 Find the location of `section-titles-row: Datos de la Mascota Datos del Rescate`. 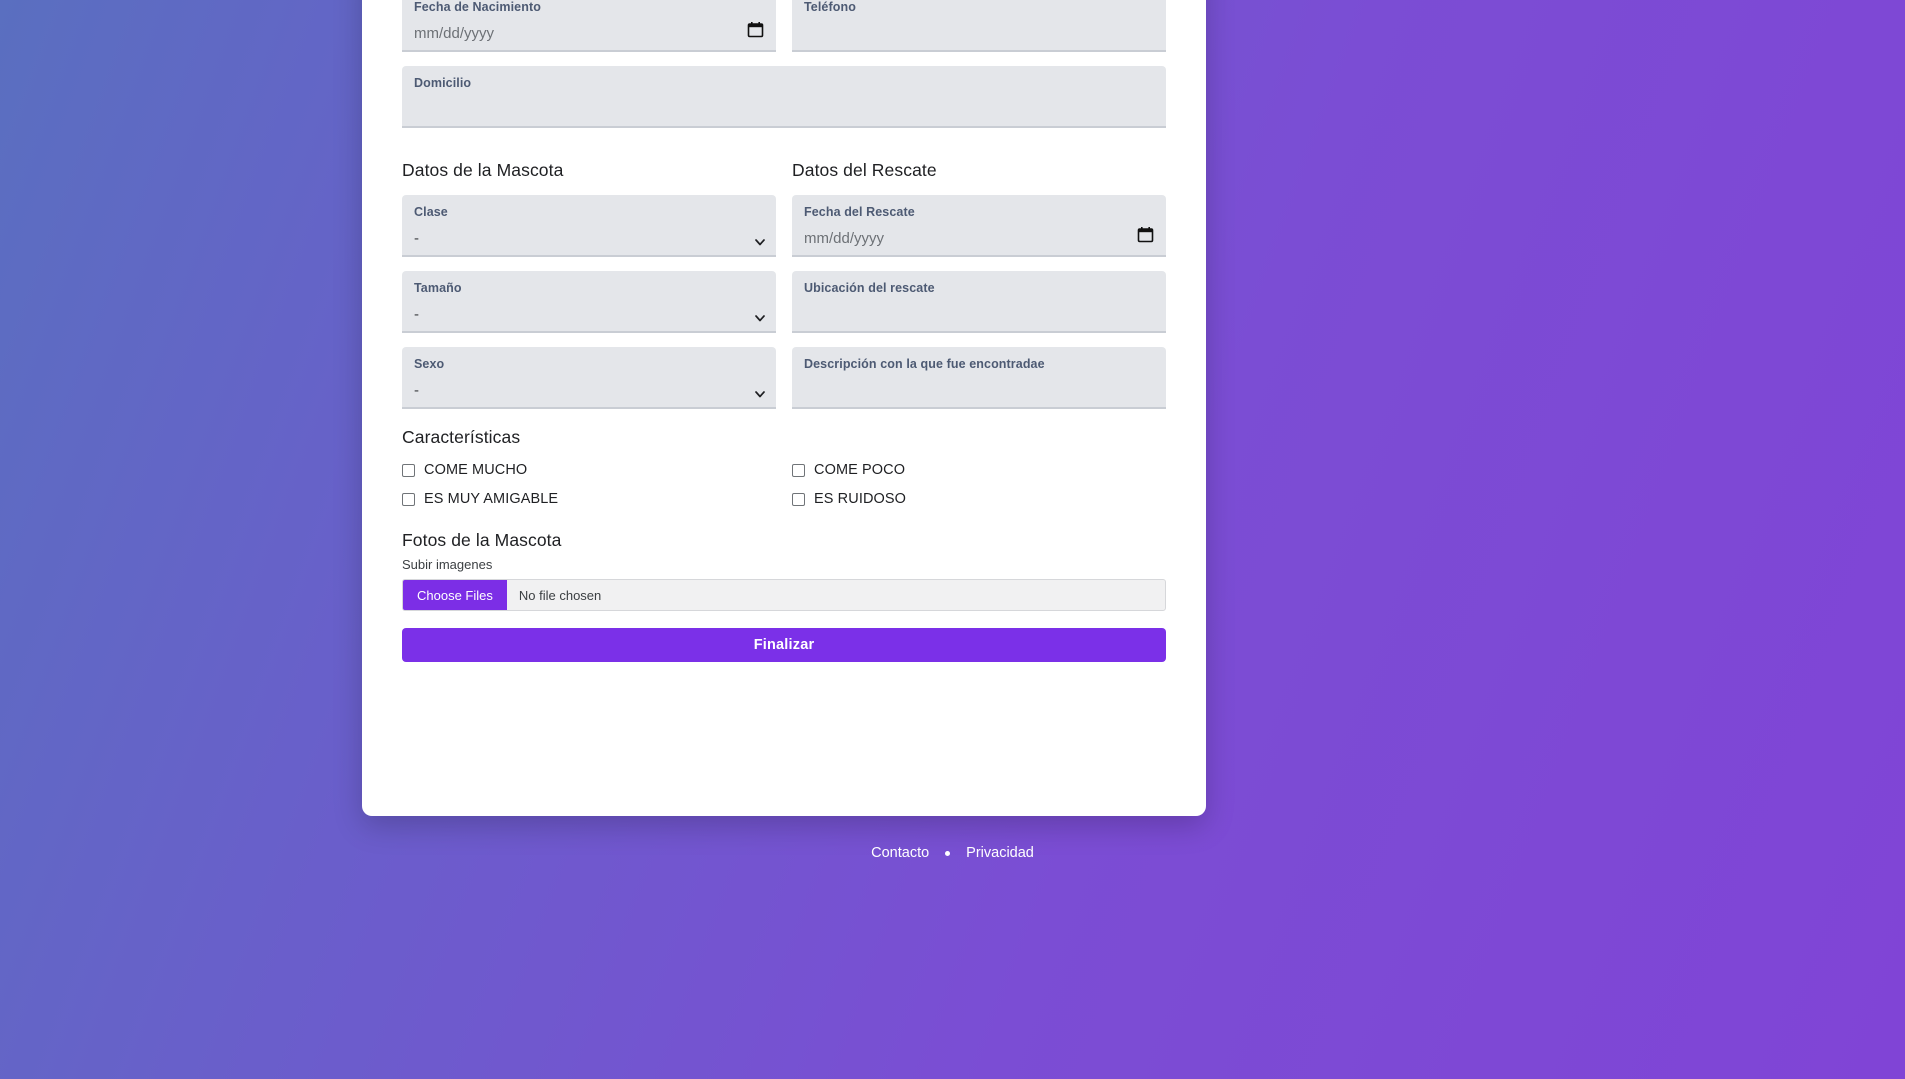

section-titles-row: Datos de la Mascota Datos del Rescate is located at coordinates (784, 168).